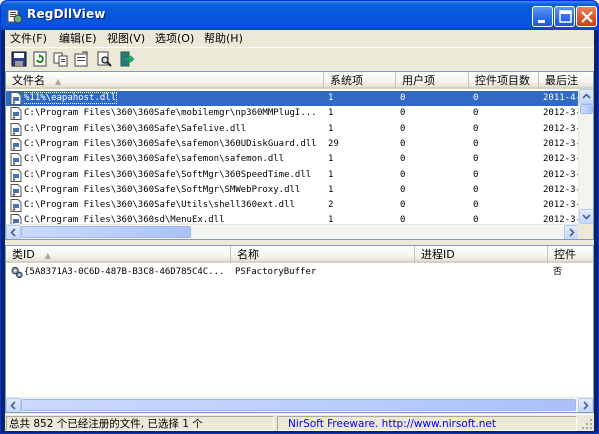 The image size is (599, 434). Describe the element at coordinates (542, 16) in the screenshot. I see `minimize-button` at that location.